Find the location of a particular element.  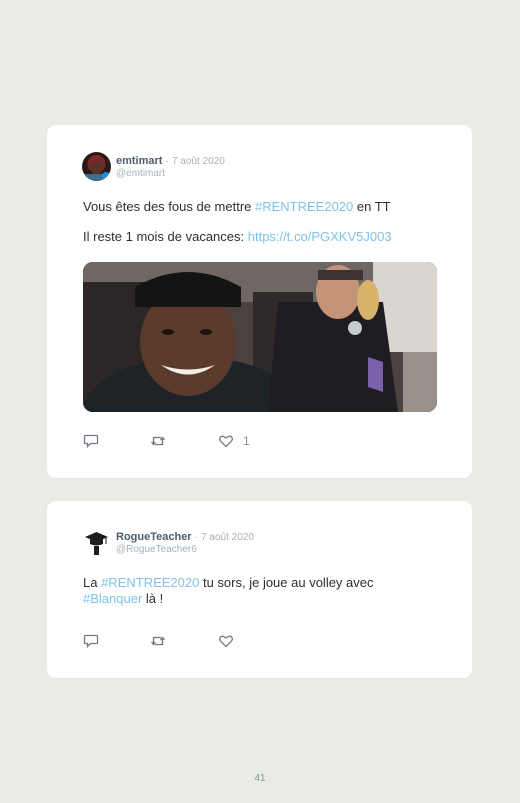

tweet-text: Vous êtes des fous de mettre is located at coordinates (169, 206).